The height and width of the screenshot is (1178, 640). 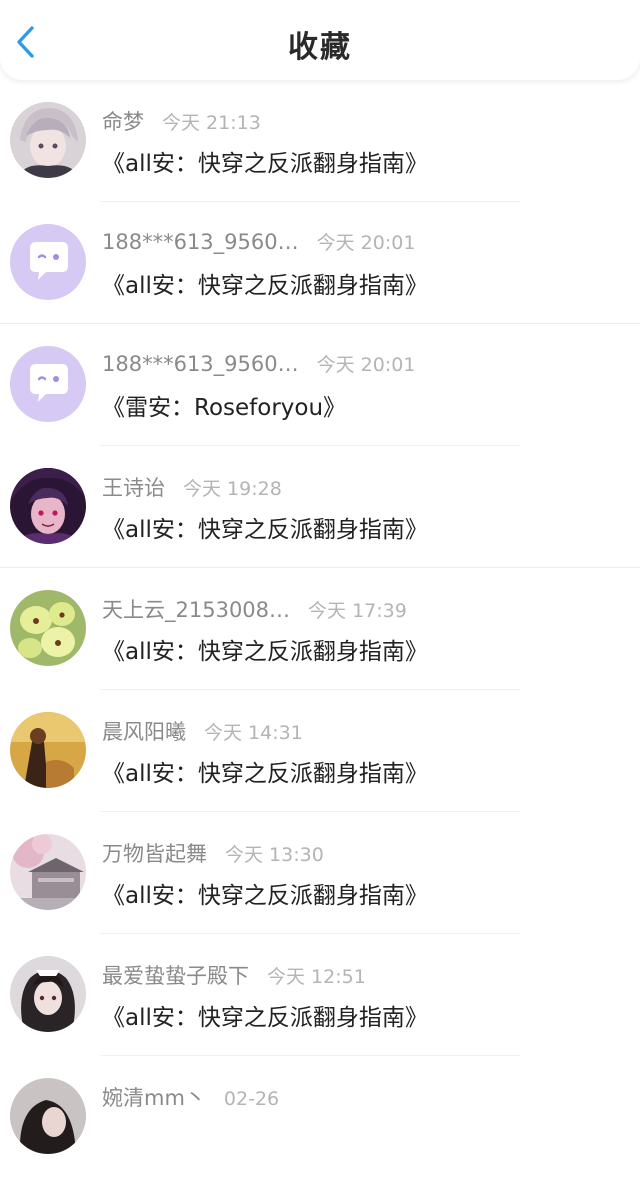 What do you see at coordinates (133, 487) in the screenshot?
I see `username: 王诗诒` at bounding box center [133, 487].